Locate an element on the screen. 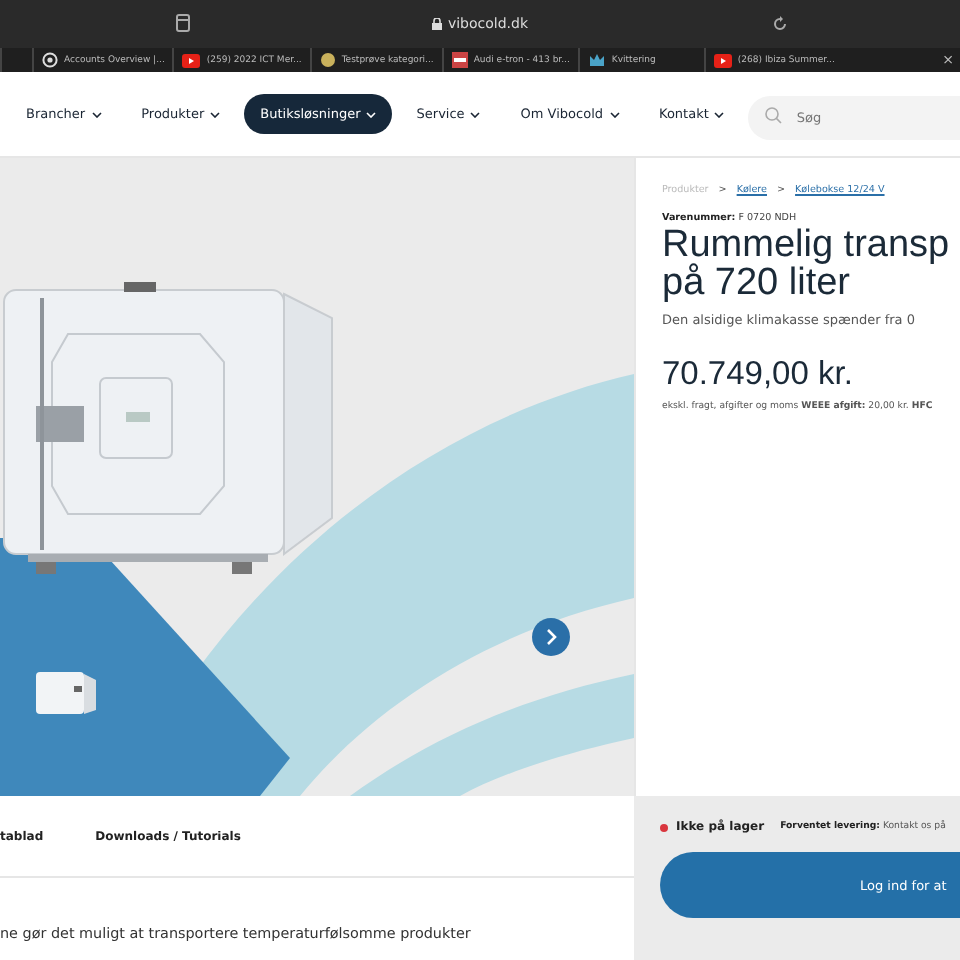  circle-logo-icon is located at coordinates (50, 60).